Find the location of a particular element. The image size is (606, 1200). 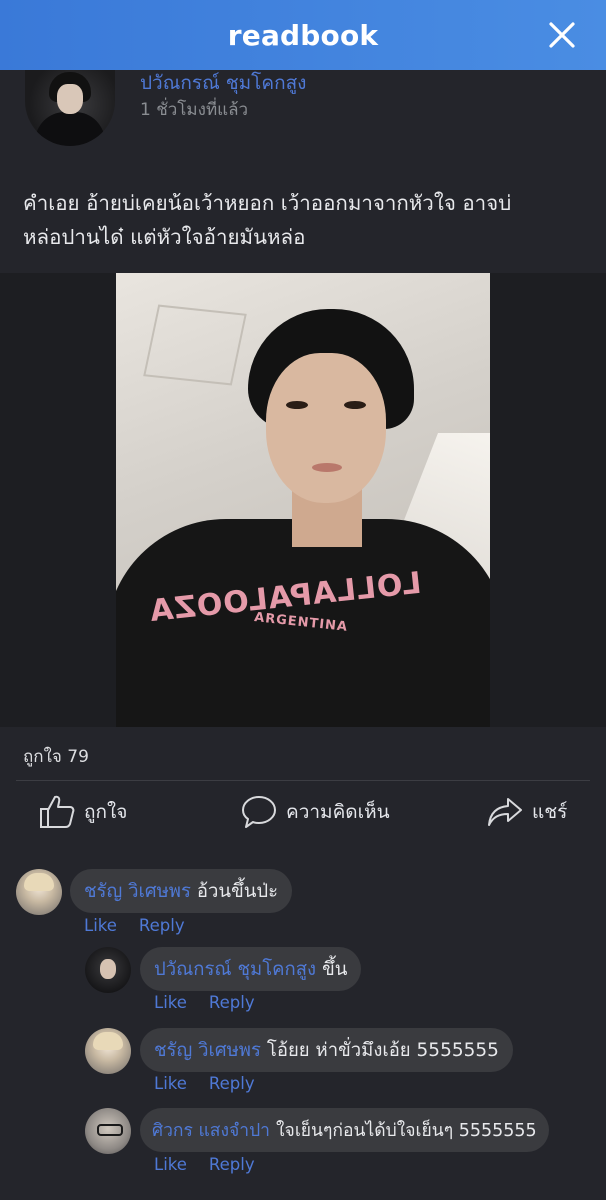

brand-title: readbook is located at coordinates (303, 35).